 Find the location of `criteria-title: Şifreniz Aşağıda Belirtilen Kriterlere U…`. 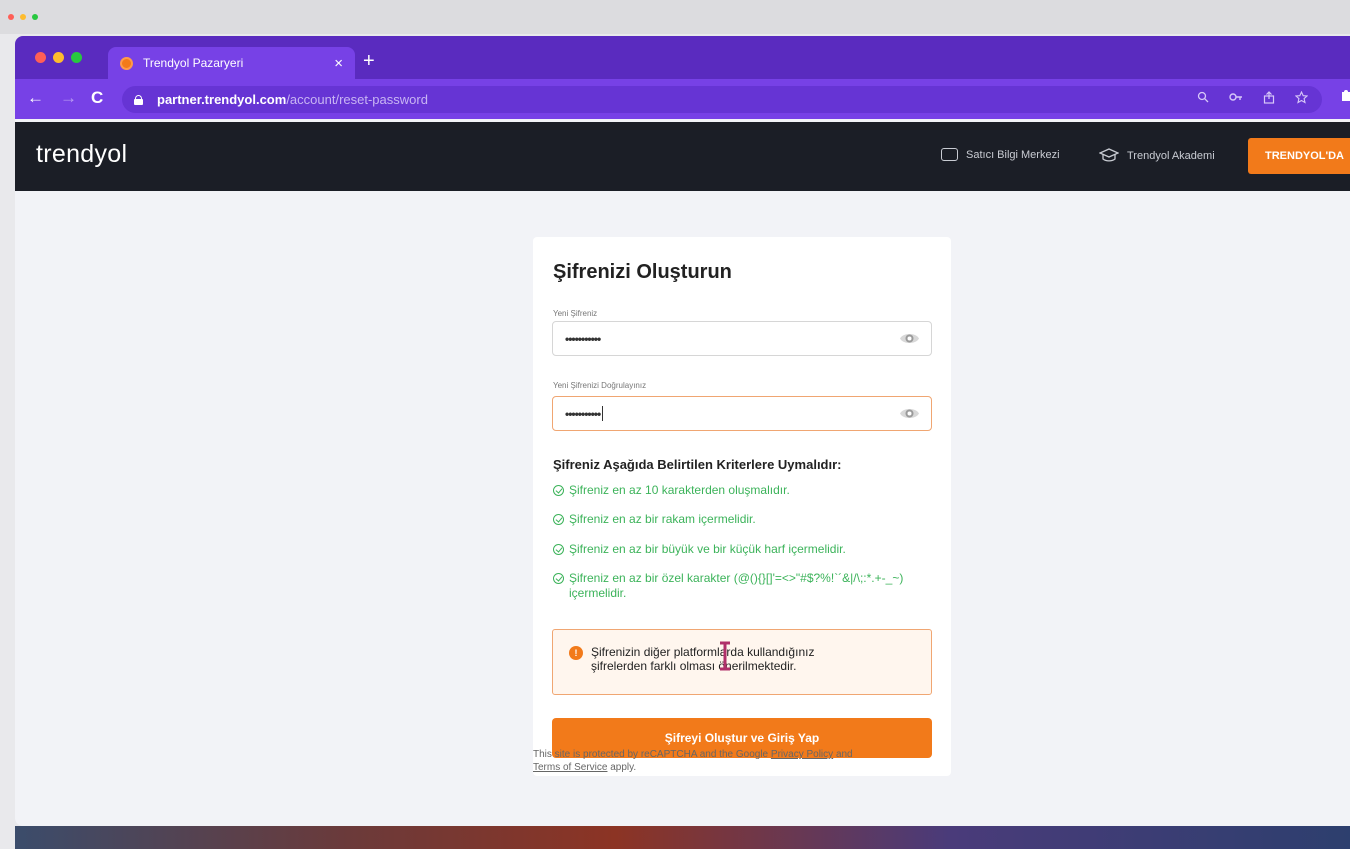

criteria-title: Şifreniz Aşağıda Belirtilen Kriterlere U… is located at coordinates (697, 464).